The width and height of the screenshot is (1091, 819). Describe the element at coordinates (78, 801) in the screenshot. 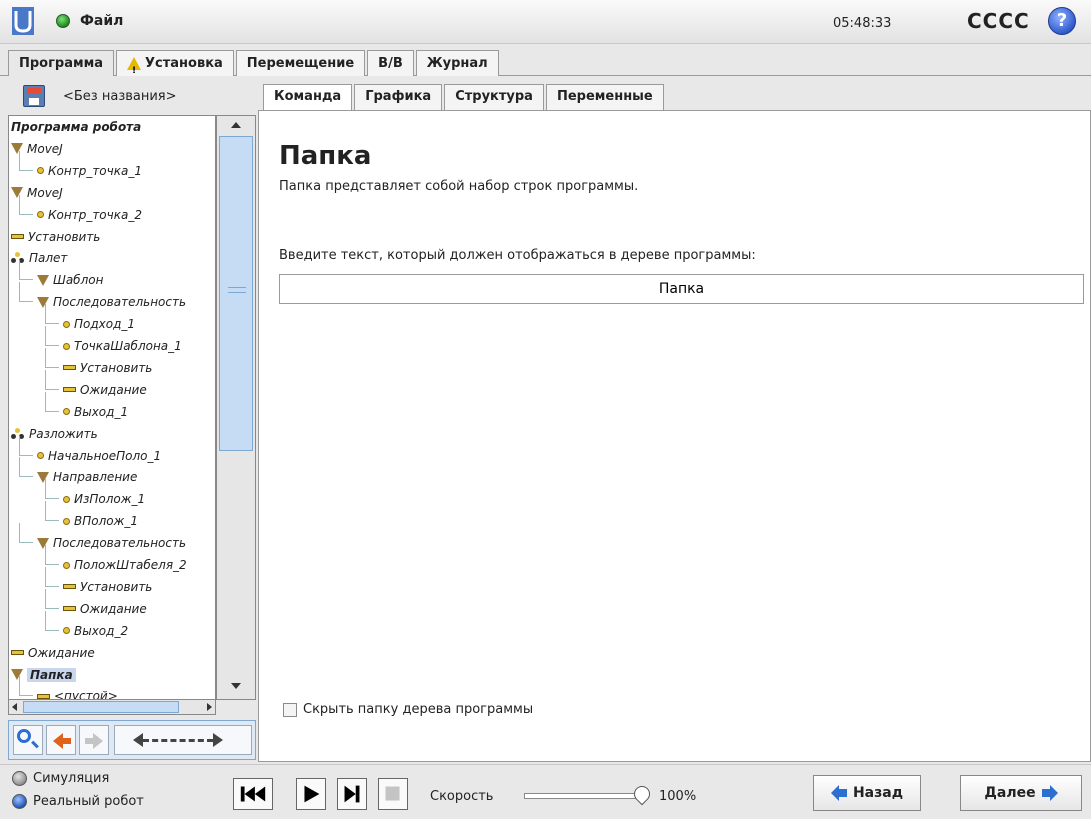

I see `mode-real-robot: Реальный робот` at that location.